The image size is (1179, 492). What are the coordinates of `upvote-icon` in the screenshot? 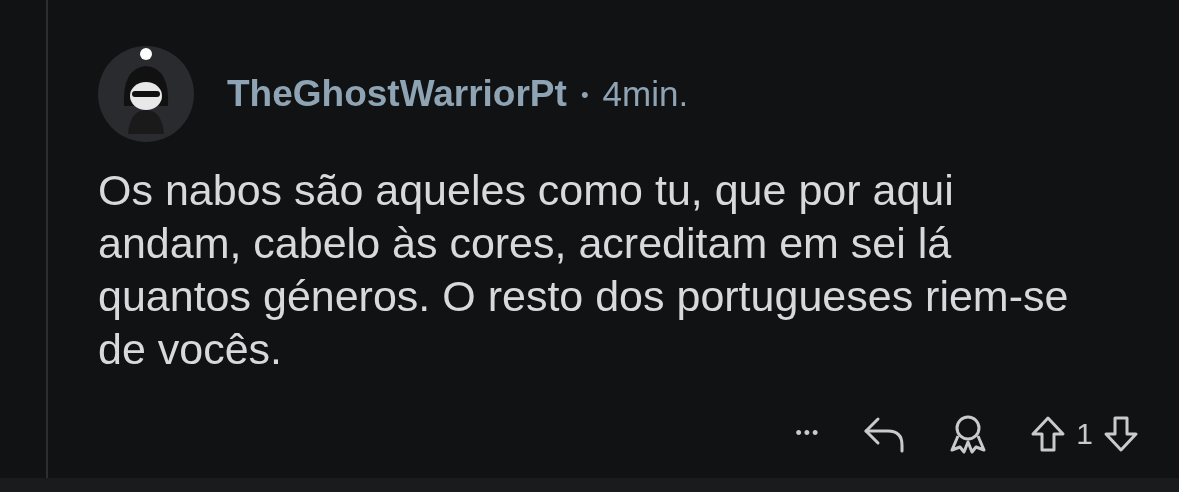 It's located at (1048, 433).